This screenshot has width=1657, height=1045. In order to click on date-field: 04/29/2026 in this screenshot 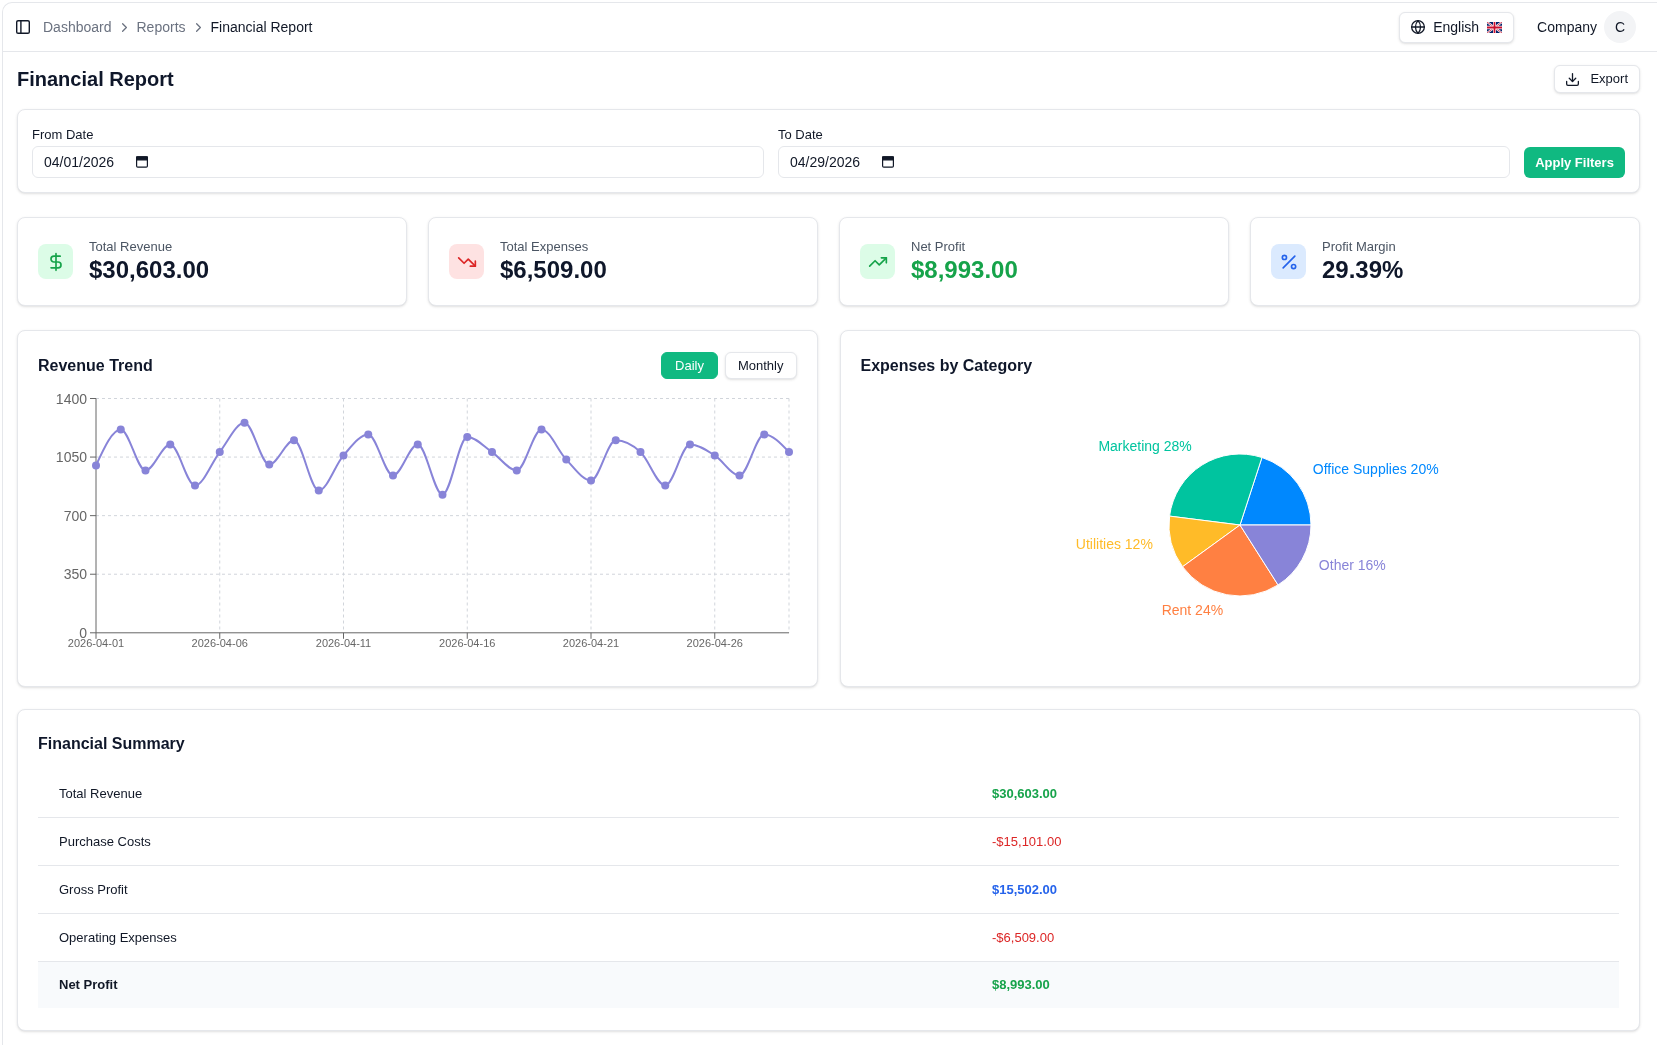, I will do `click(1144, 162)`.